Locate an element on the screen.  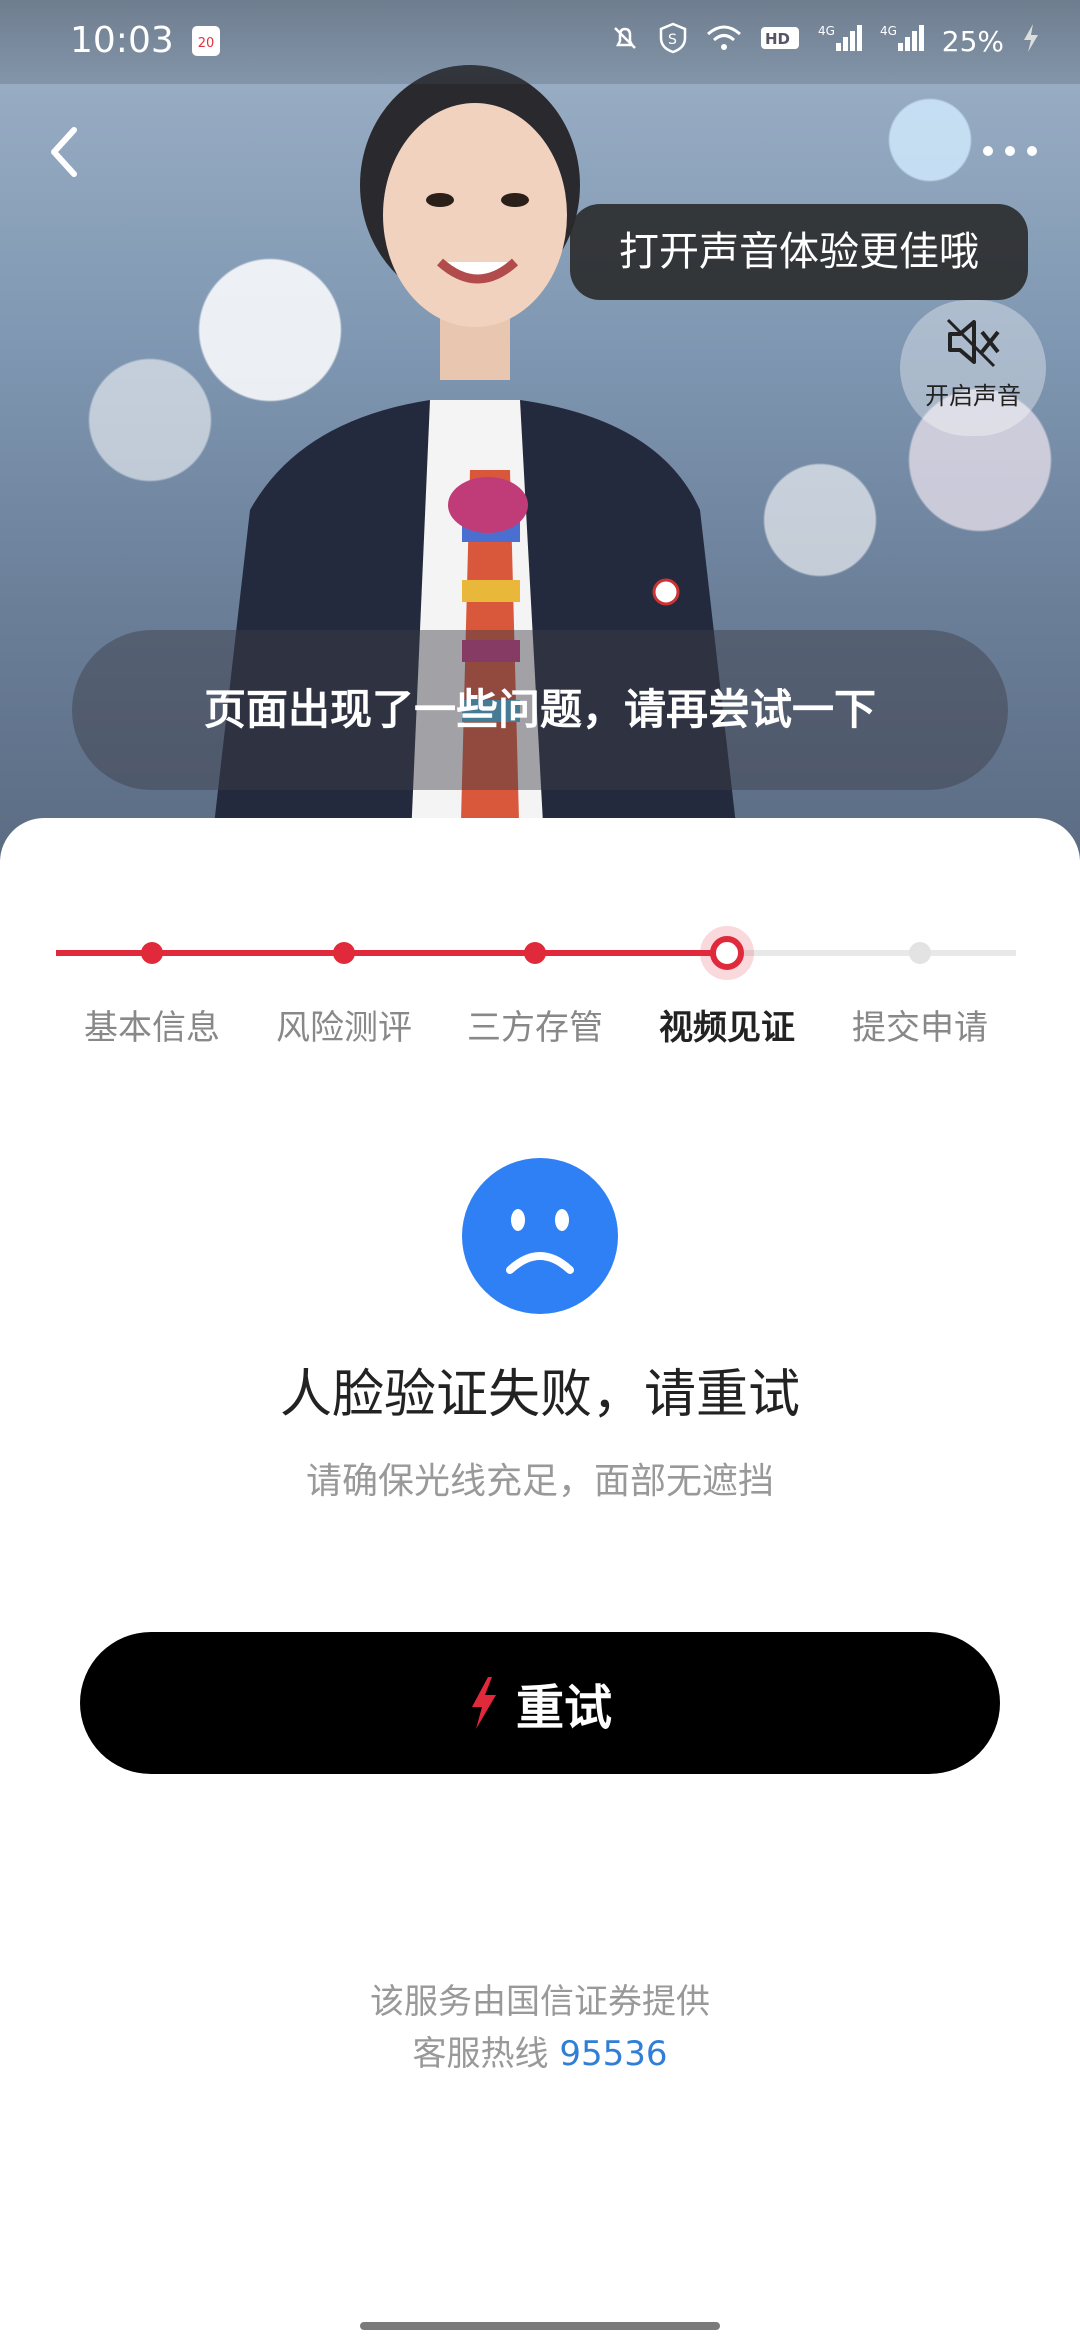
signal-icon-2: 4G is located at coordinates (902, 41).